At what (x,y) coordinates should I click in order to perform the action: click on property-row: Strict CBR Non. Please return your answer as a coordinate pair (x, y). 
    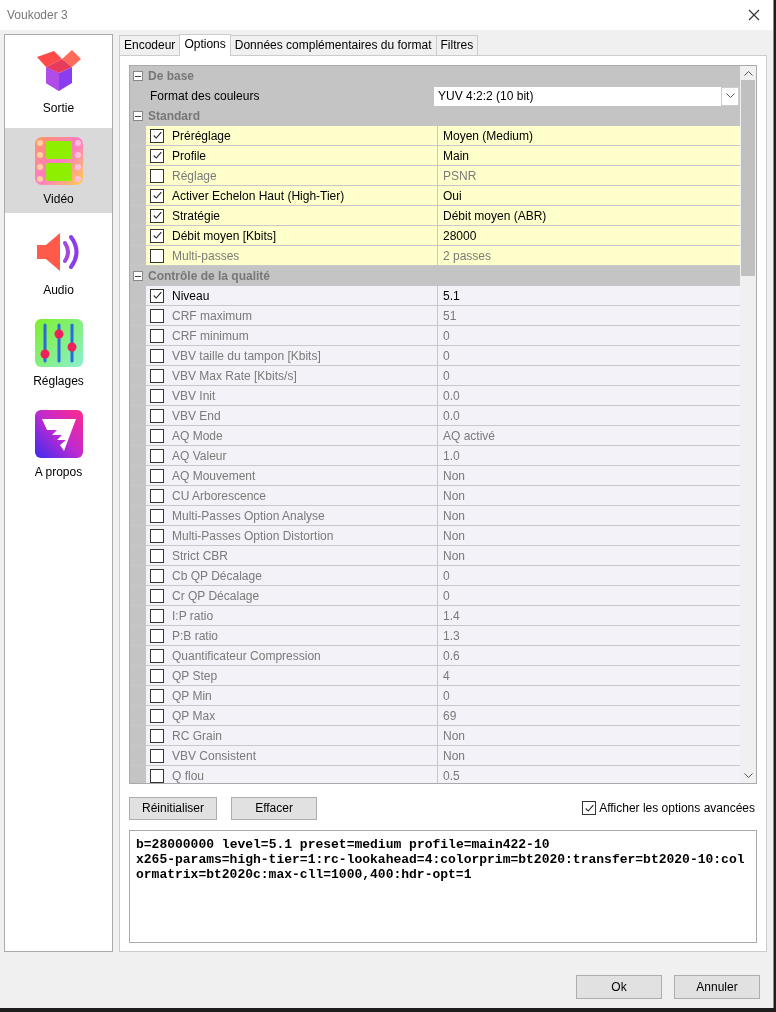
    Looking at the image, I should click on (435, 556).